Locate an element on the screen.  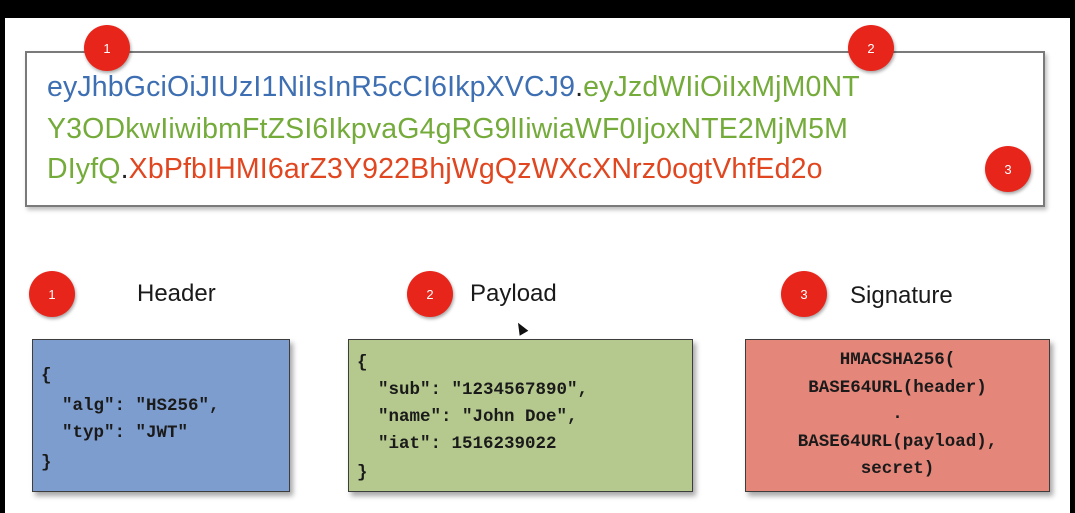
badge-3-signature: 3 is located at coordinates (804, 294).